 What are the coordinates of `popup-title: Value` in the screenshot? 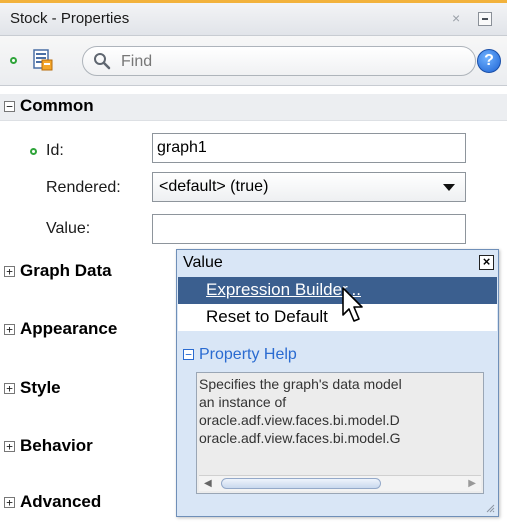 It's located at (203, 262).